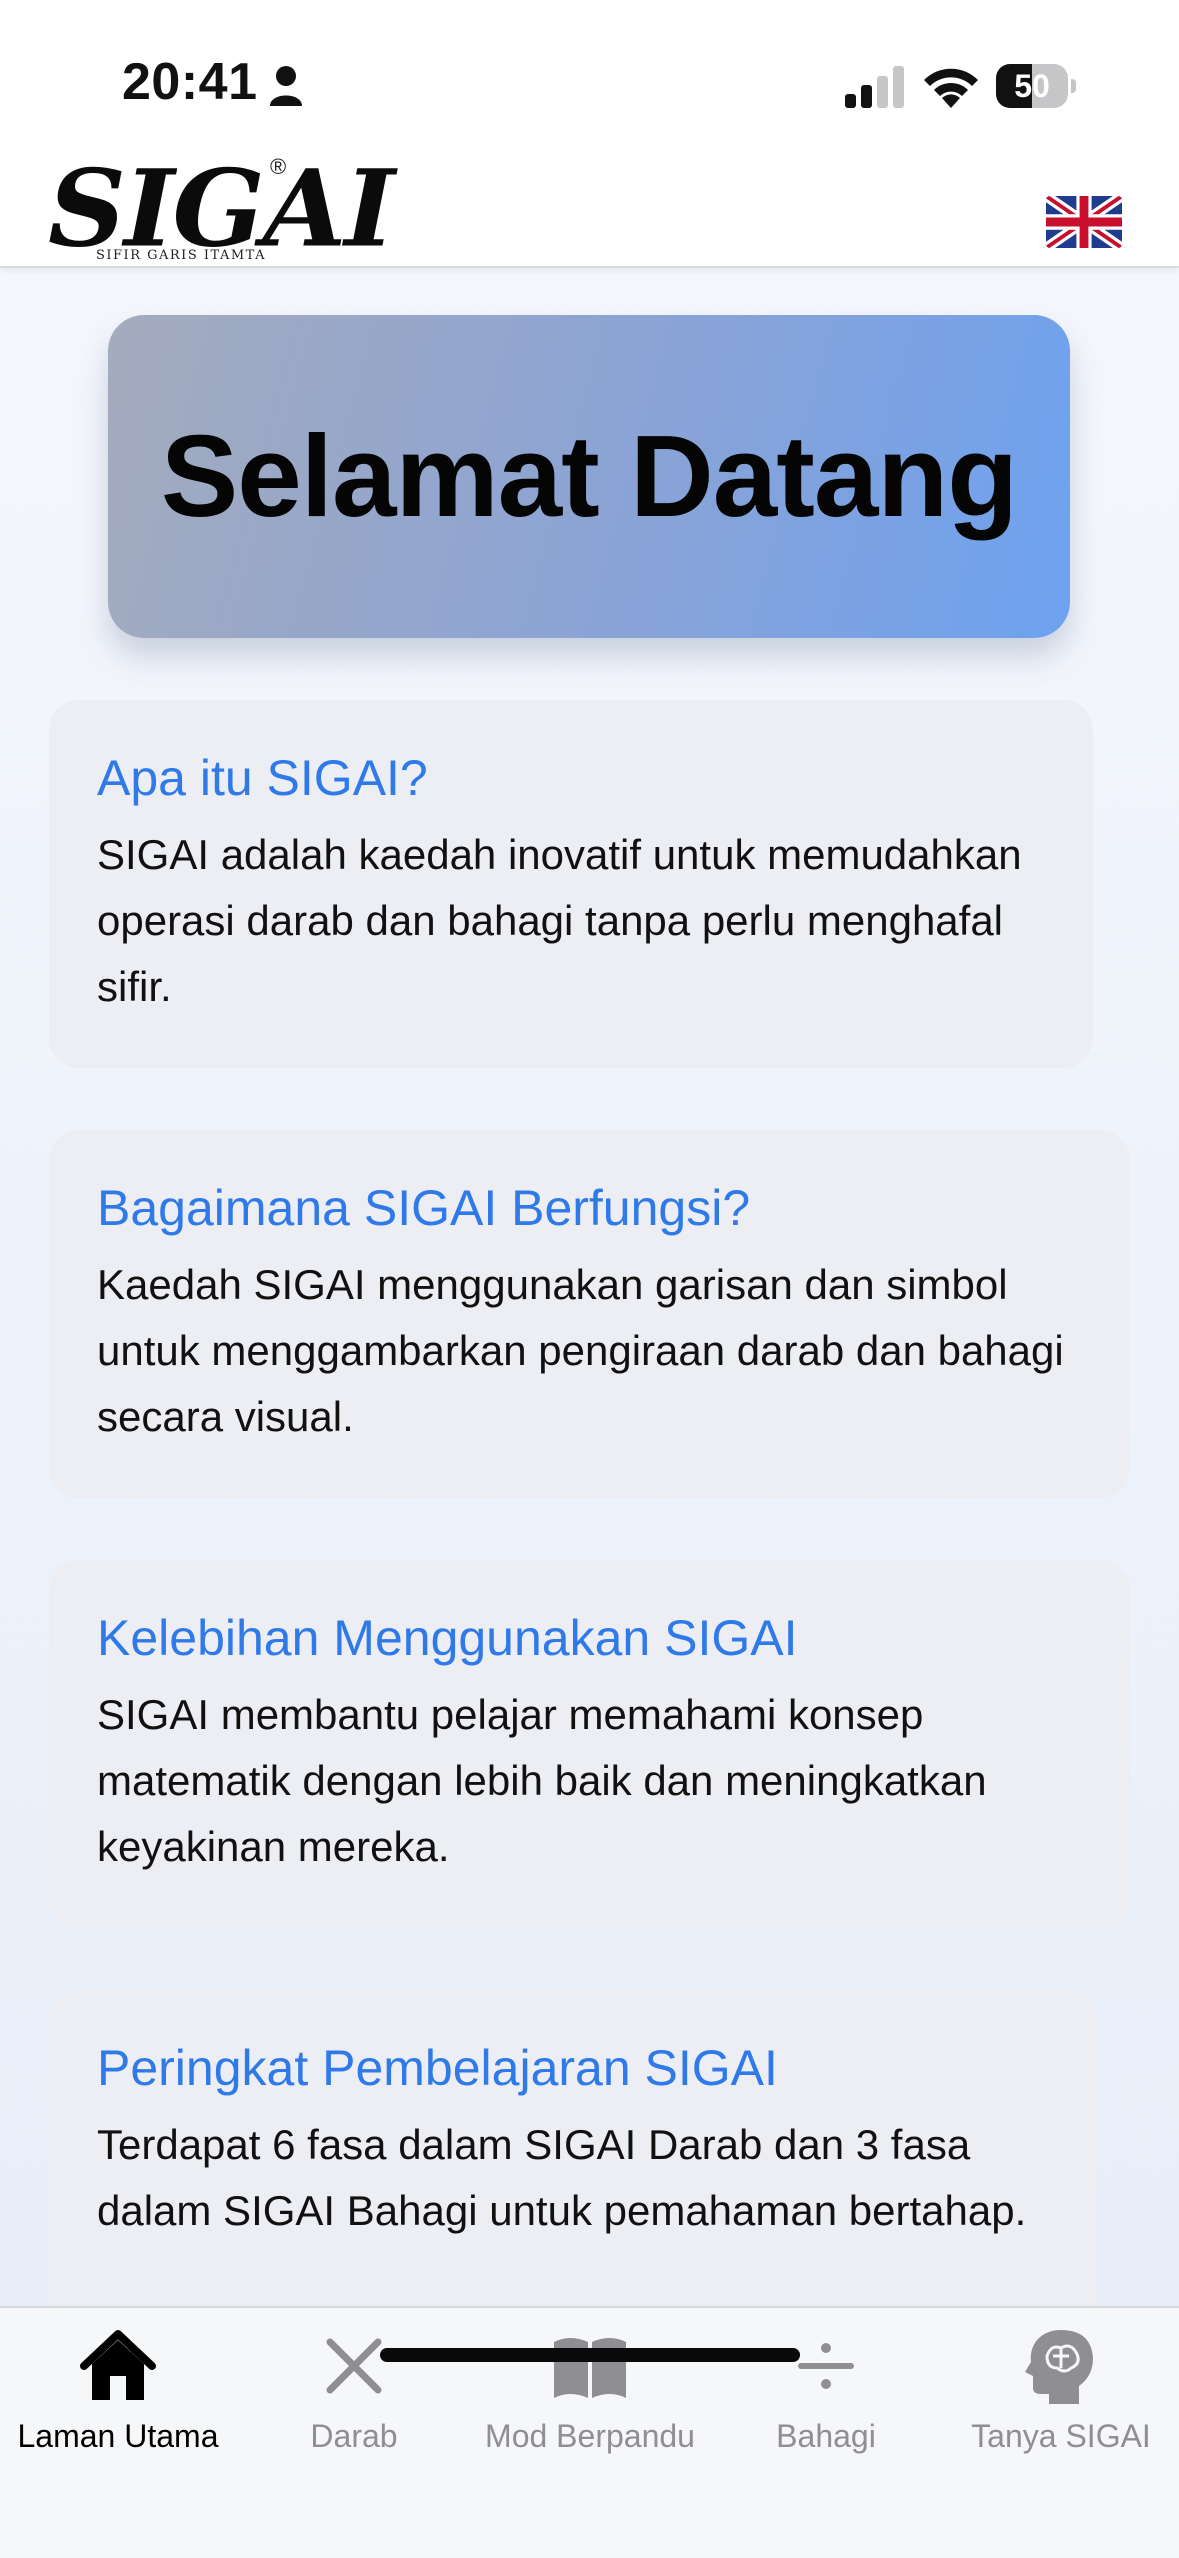  Describe the element at coordinates (286, 86) in the screenshot. I see `person-icon` at that location.